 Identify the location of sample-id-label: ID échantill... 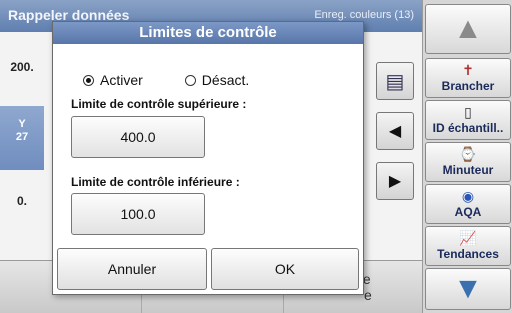
(468, 128).